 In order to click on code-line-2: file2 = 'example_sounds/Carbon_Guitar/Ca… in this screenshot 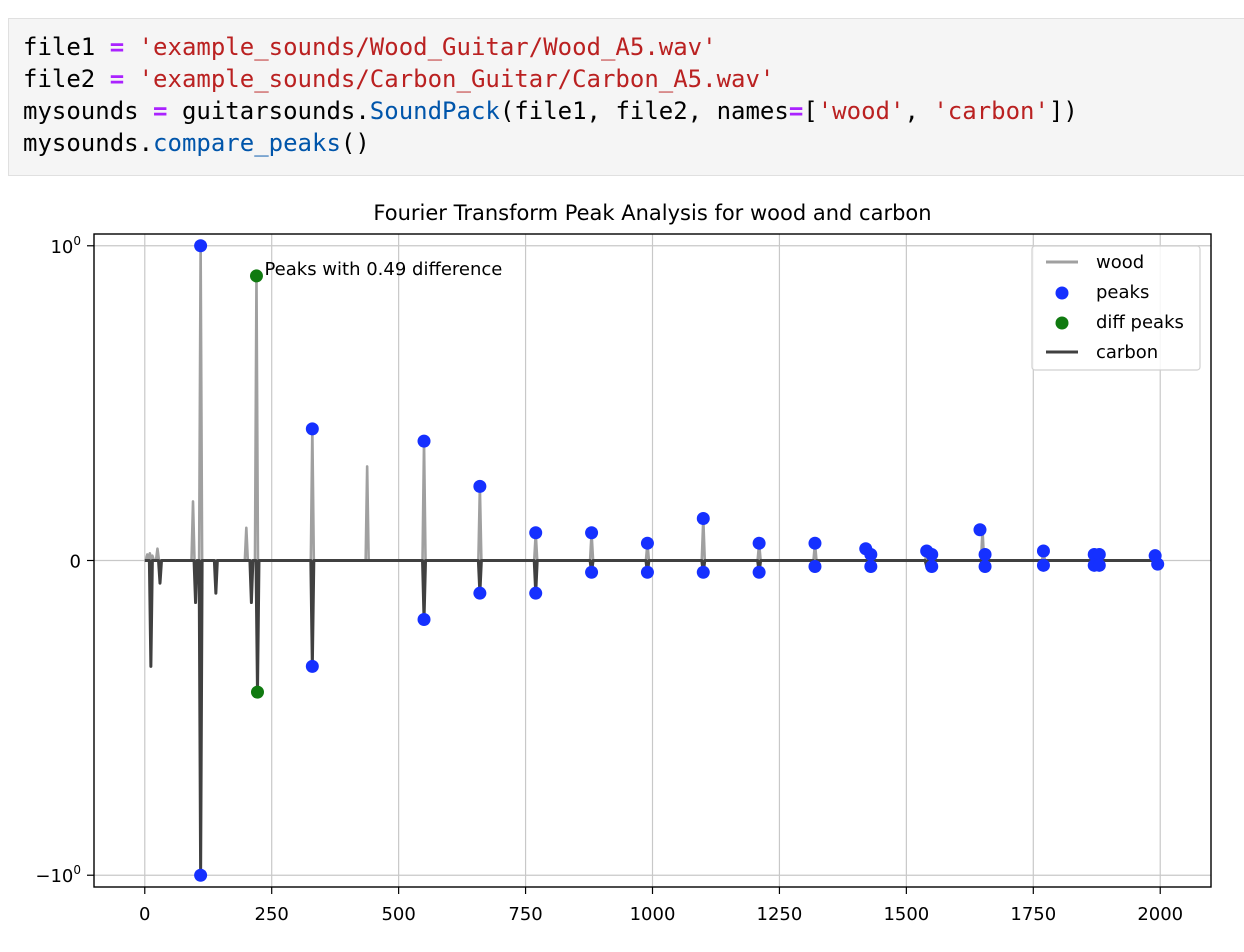, I will do `click(399, 79)`.